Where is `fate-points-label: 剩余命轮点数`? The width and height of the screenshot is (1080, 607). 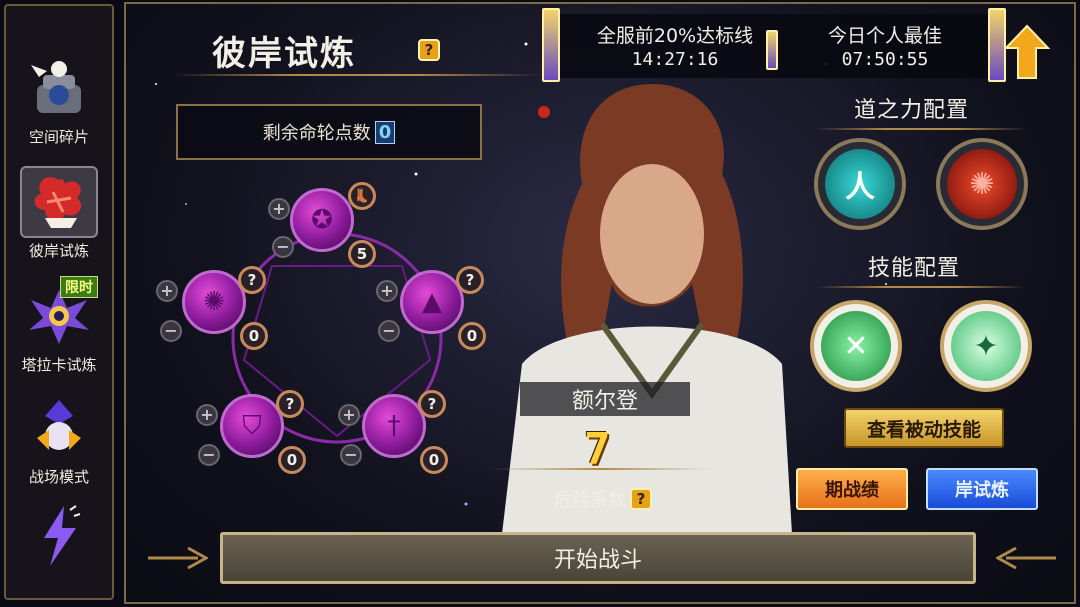
fate-points-label: 剩余命轮点数 is located at coordinates (316, 133).